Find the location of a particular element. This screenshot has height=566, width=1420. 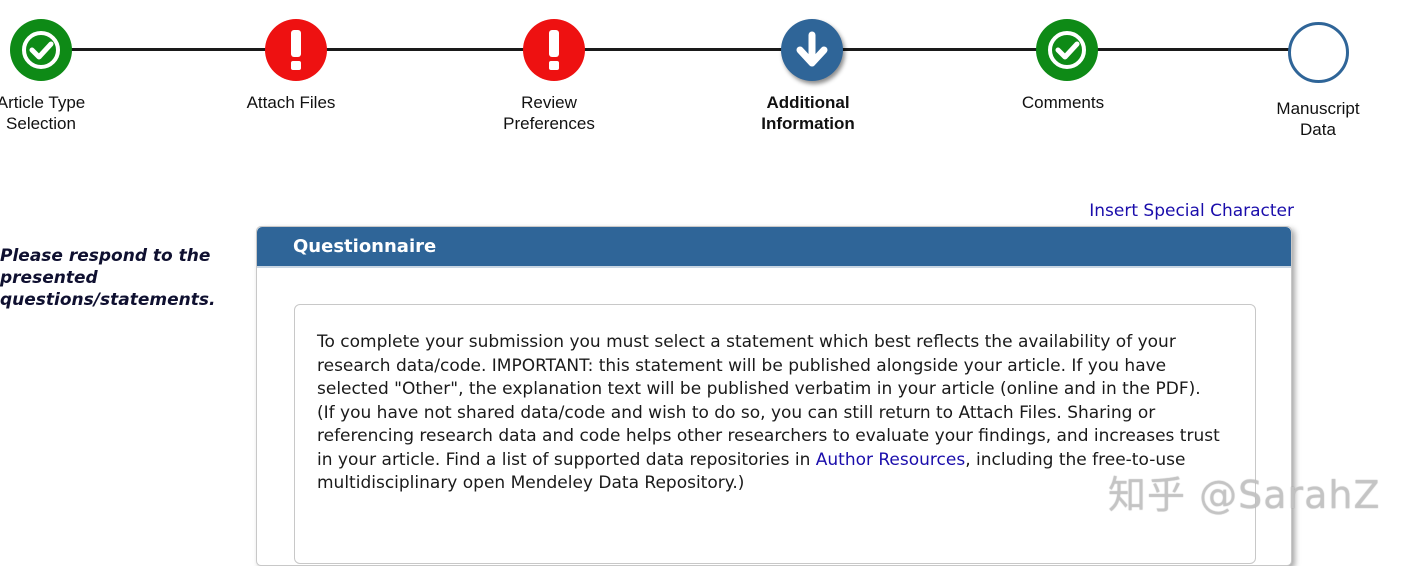

step-additional-information-circle is located at coordinates (812, 50).